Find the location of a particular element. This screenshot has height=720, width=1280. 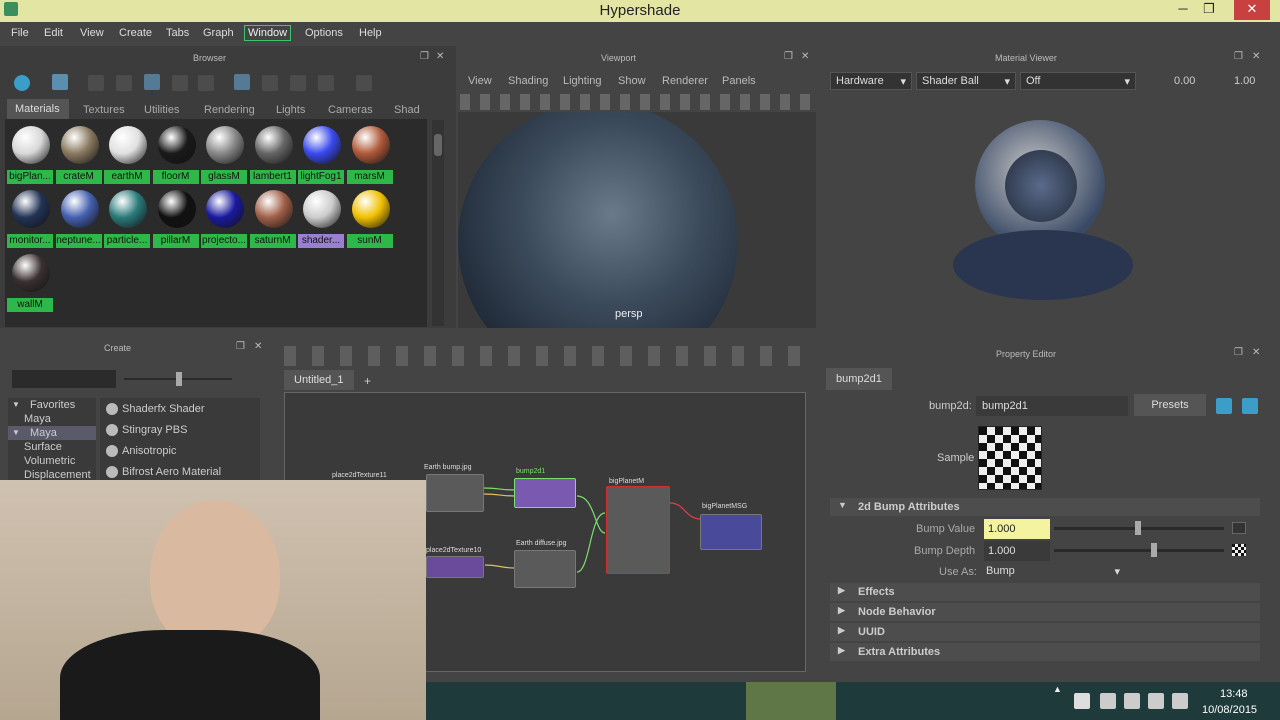

vp-menu-show: Show is located at coordinates (632, 81).